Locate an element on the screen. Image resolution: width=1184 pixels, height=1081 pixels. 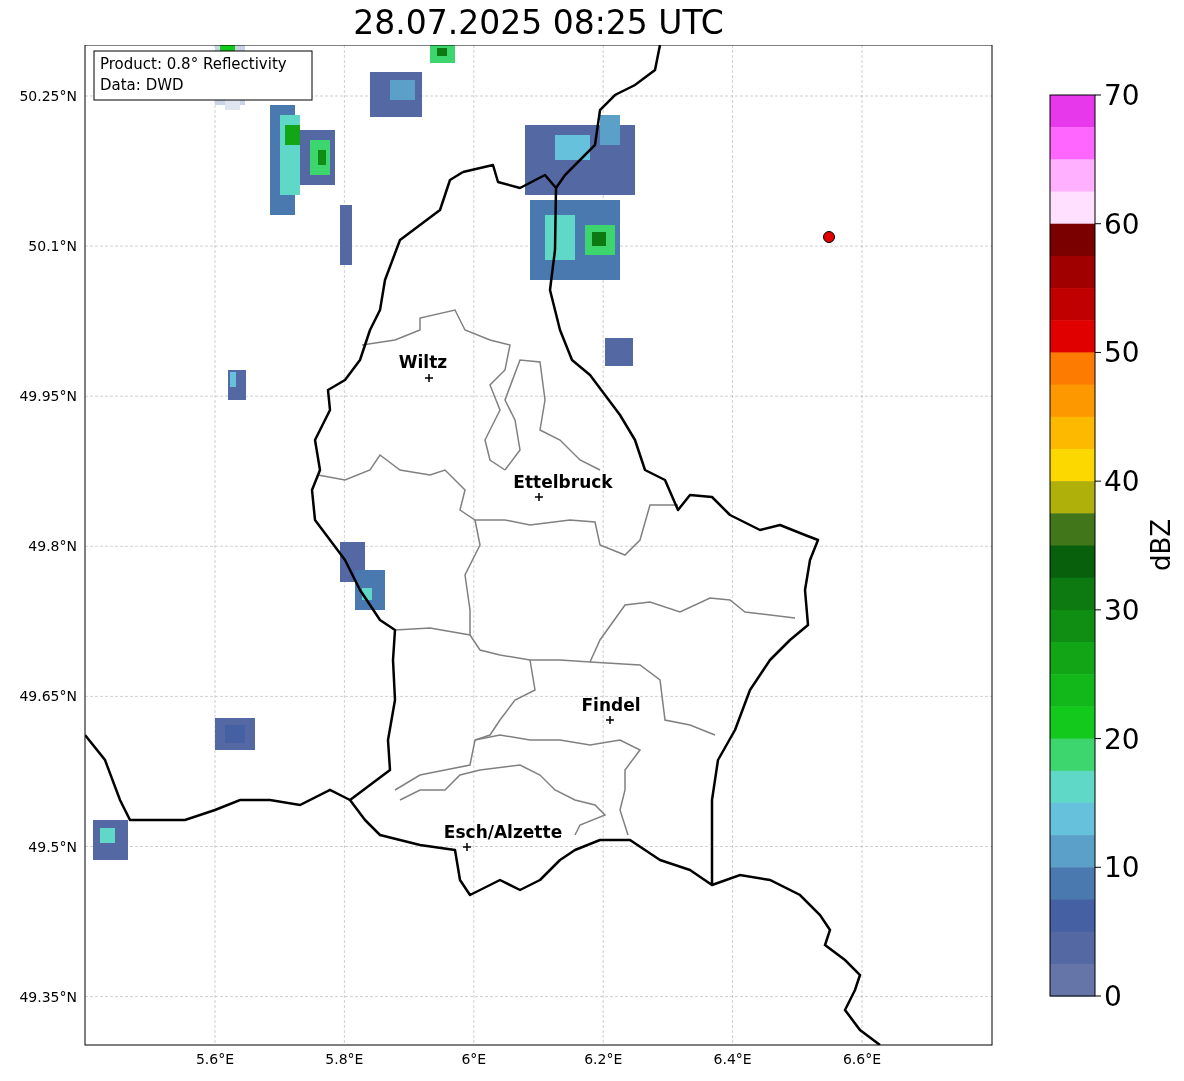
latitude-label: 49.35°N is located at coordinates (48, 996).